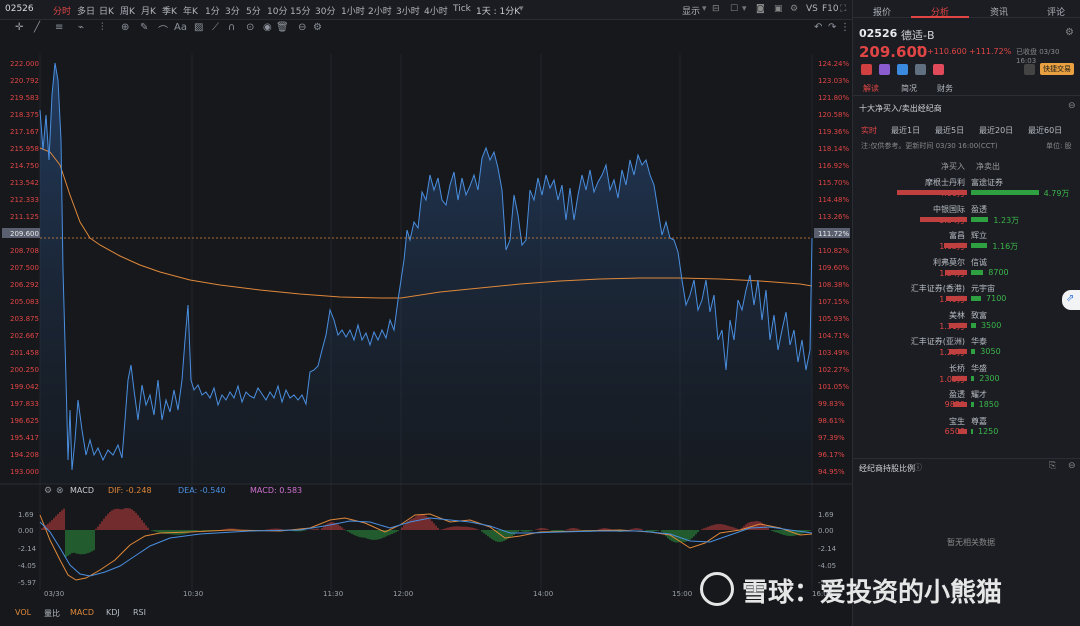 The height and width of the screenshot is (626, 1080). I want to click on pct-tick: 101.05%, so click(833, 387).